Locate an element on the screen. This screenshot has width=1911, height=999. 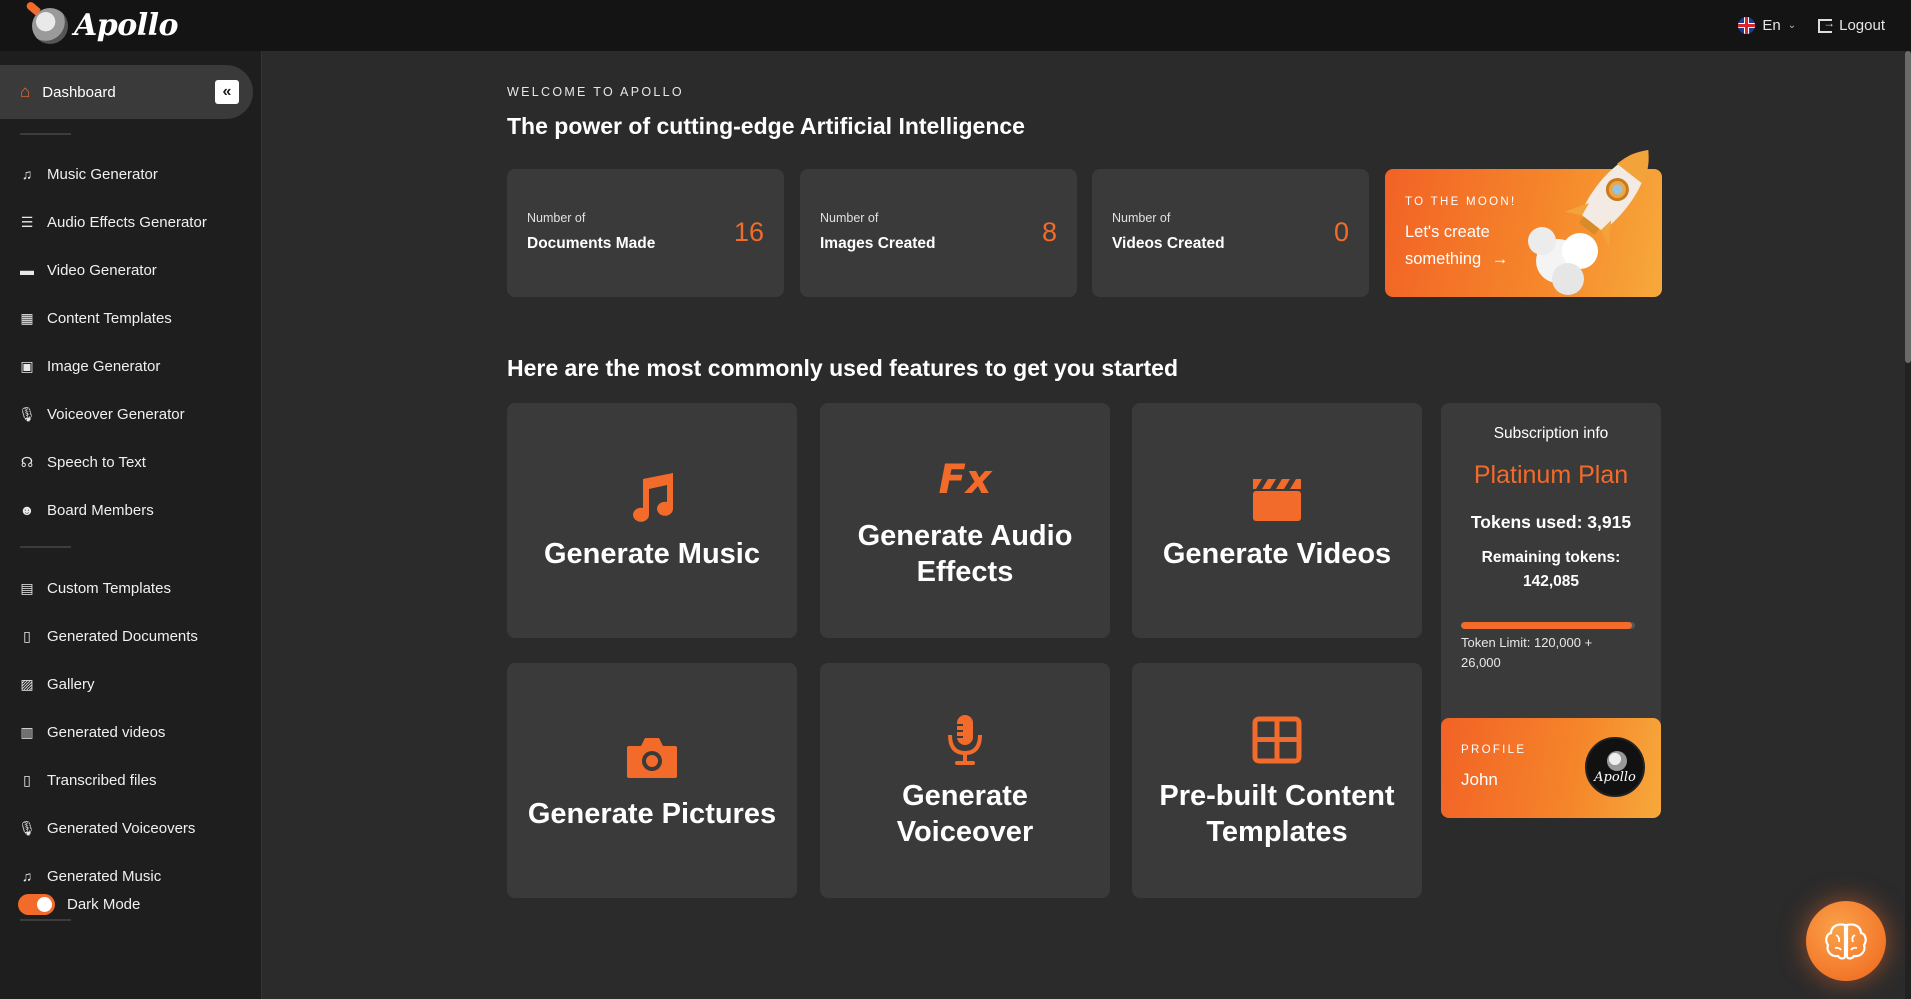
stat-value: 0 is located at coordinates (1341, 232).